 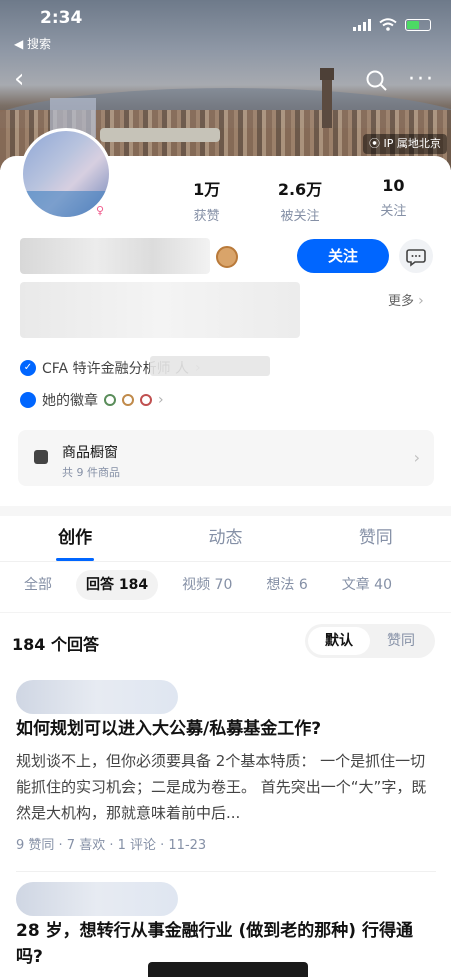 What do you see at coordinates (111, 845) in the screenshot?
I see `answer-meta: 9 赞同 · 7 喜欢 · 1 评论 · 11-23` at bounding box center [111, 845].